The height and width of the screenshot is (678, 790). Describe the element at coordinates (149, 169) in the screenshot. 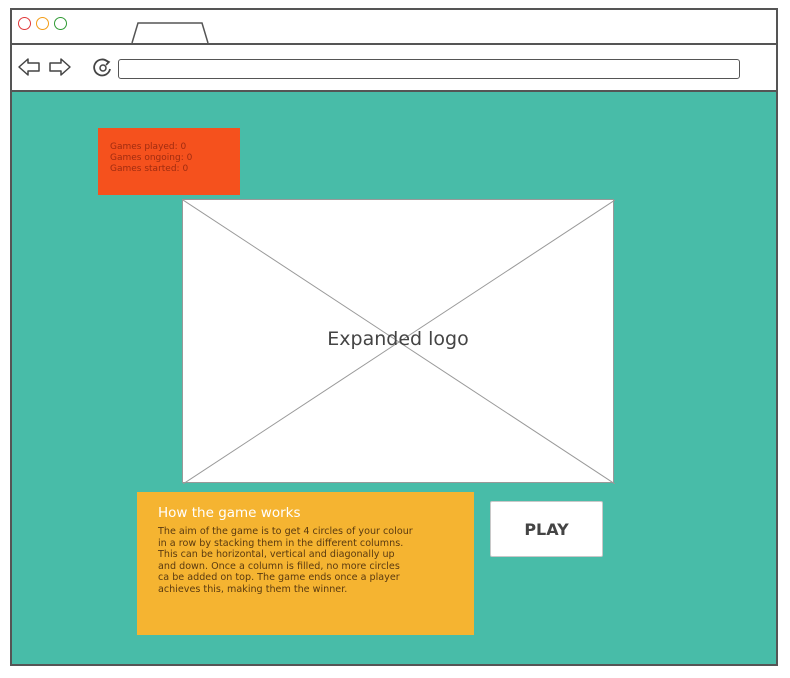

I see `games-started-stat: Games started: 0` at that location.